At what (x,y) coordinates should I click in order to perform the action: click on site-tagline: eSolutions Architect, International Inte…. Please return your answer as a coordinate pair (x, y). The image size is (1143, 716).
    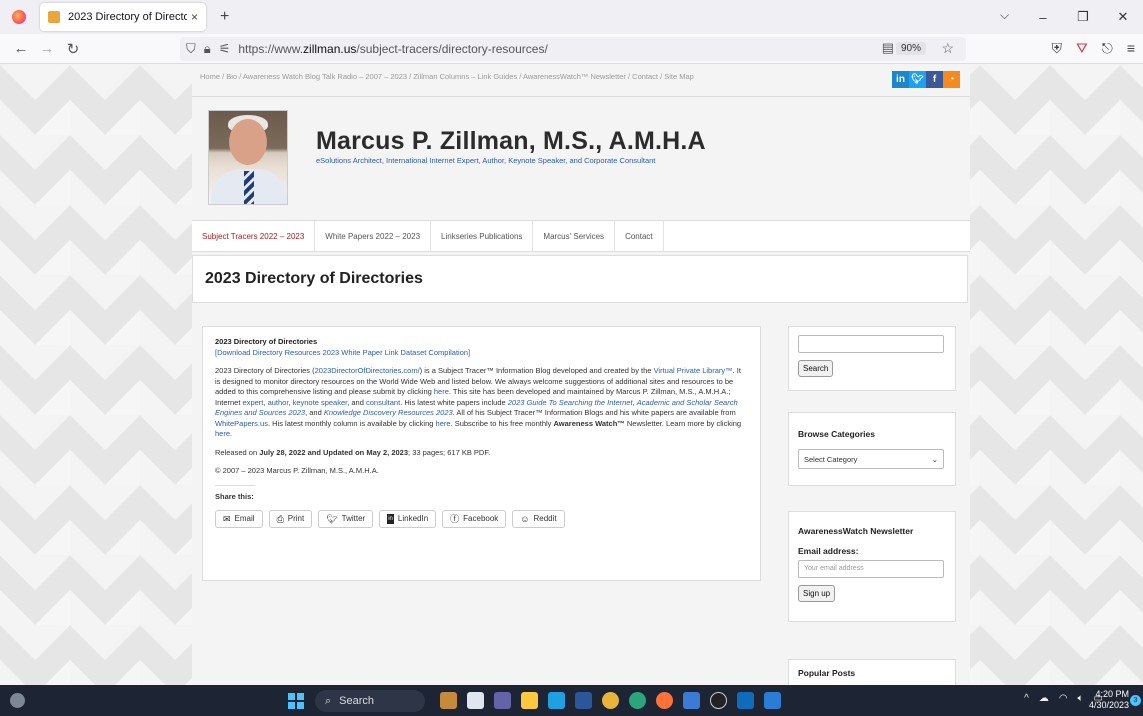
    Looking at the image, I should click on (485, 160).